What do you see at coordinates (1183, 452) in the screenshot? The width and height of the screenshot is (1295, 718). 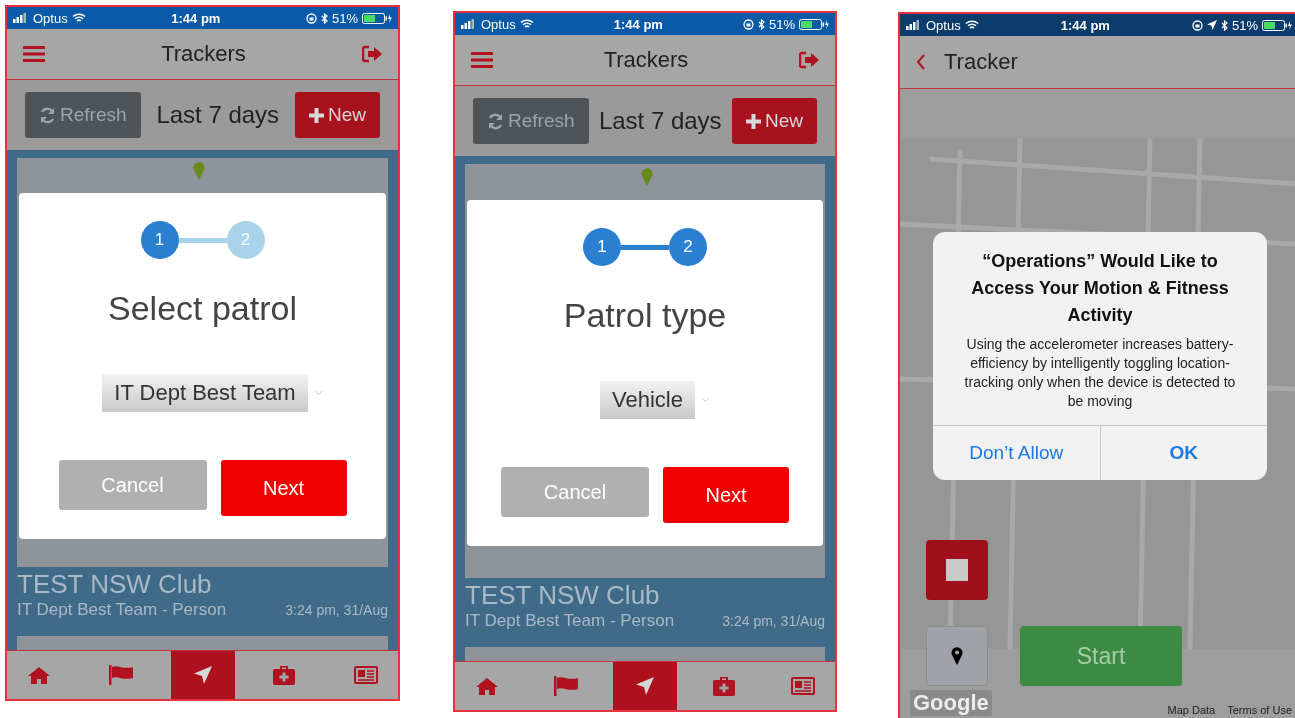 I see `alert-button: OK` at bounding box center [1183, 452].